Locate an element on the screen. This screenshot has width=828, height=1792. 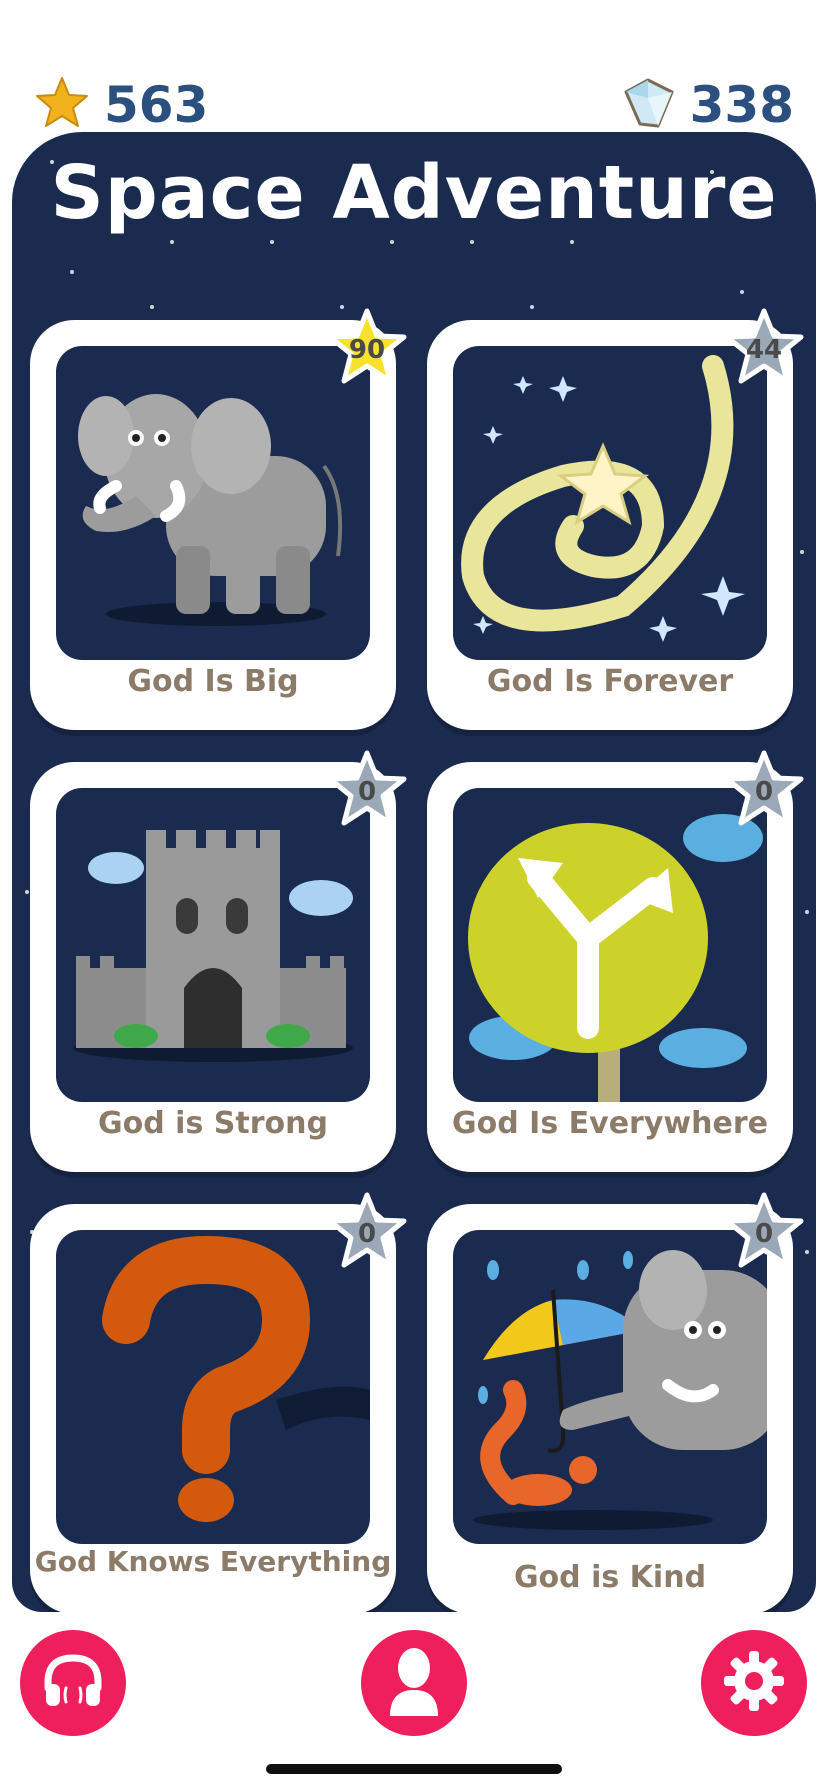
elephant-umbrella-icon is located at coordinates (610, 1387).